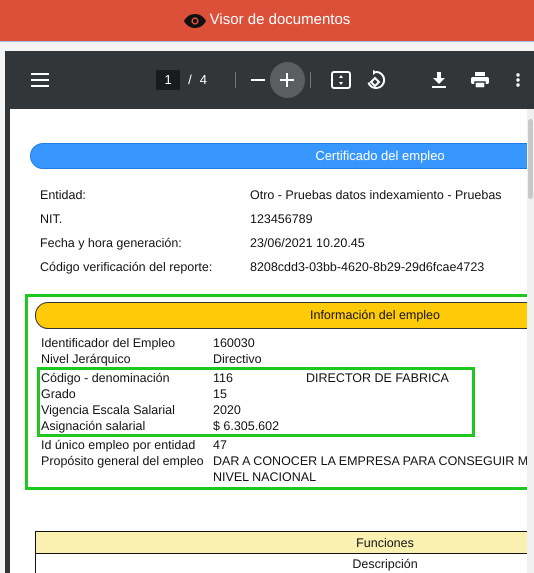  What do you see at coordinates (220, 445) in the screenshot?
I see `field-value: 47` at bounding box center [220, 445].